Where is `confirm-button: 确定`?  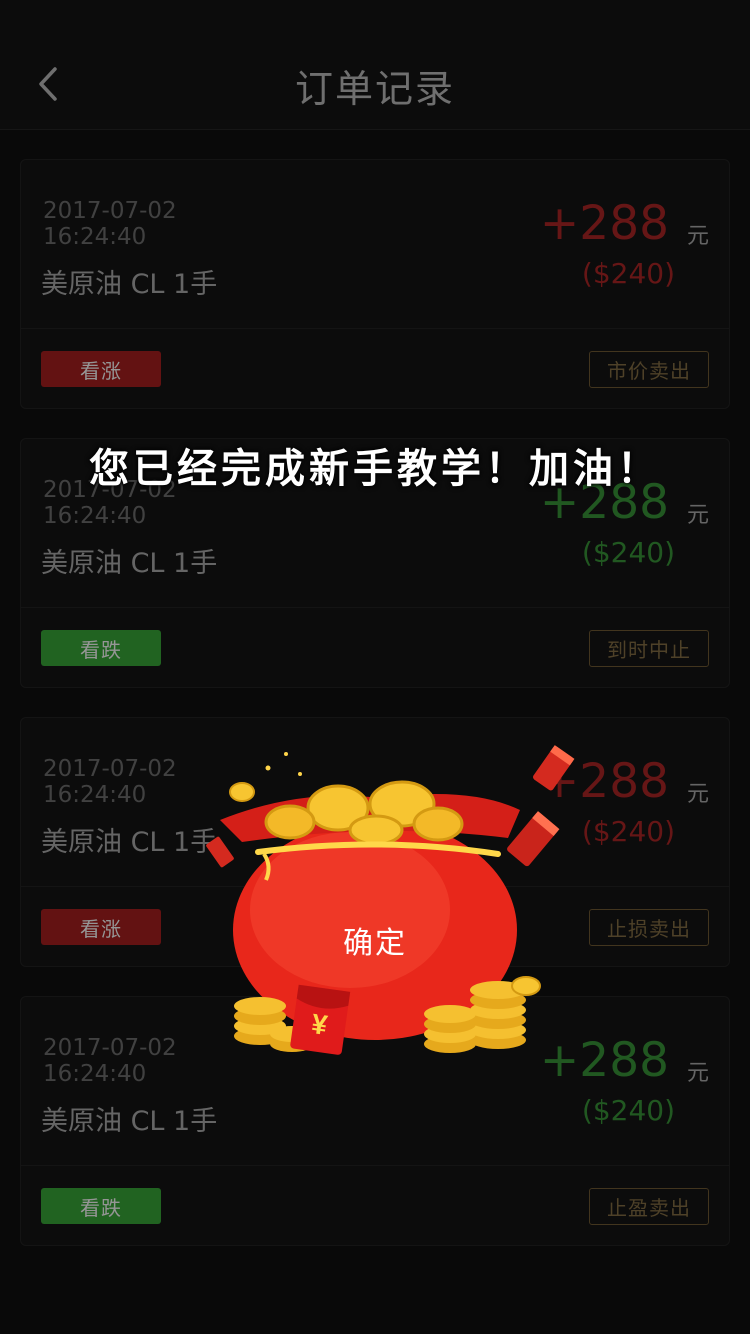 confirm-button: 确定 is located at coordinates (375, 940).